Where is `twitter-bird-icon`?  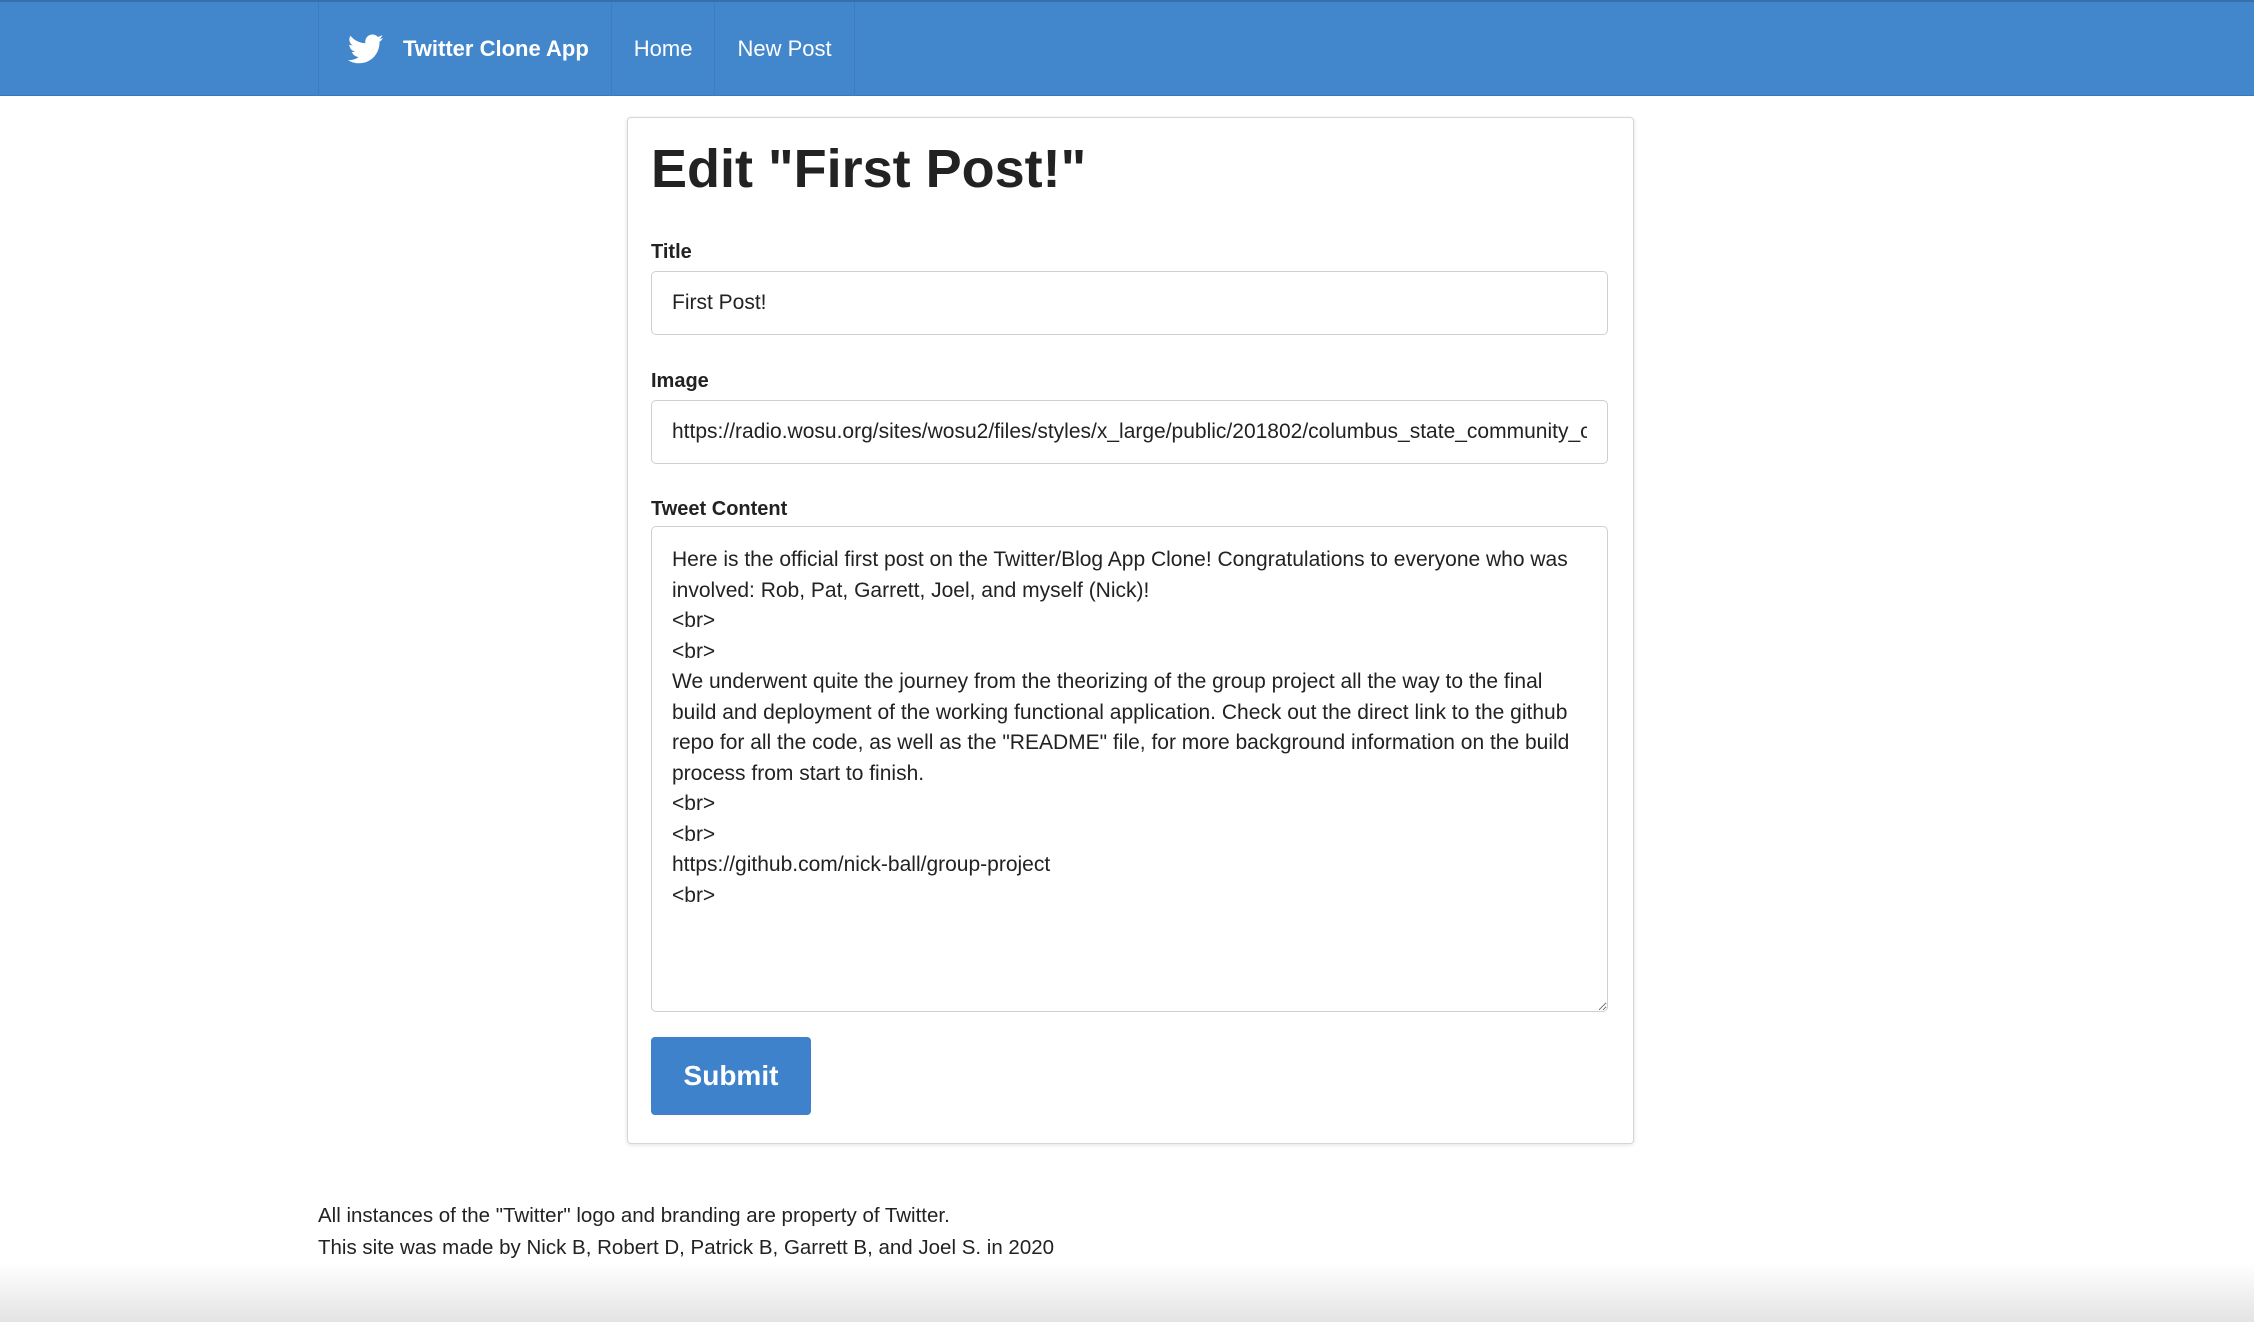 twitter-bird-icon is located at coordinates (365, 49).